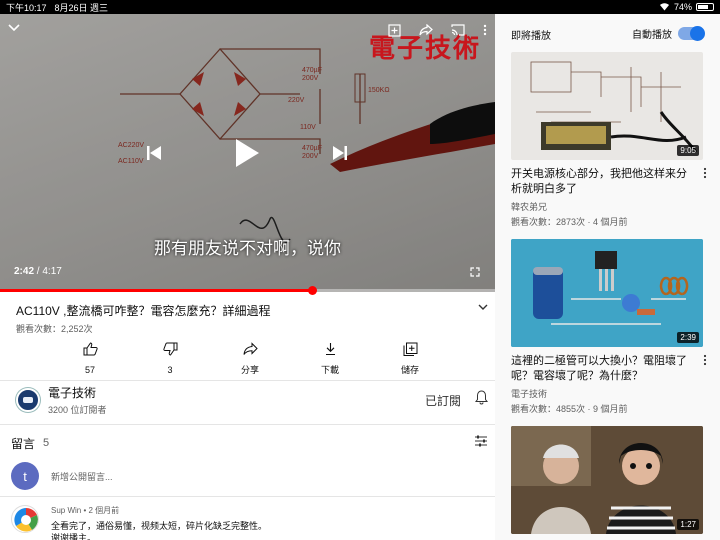 The height and width of the screenshot is (540, 720). I want to click on battery-percent: 74%, so click(682, 7).